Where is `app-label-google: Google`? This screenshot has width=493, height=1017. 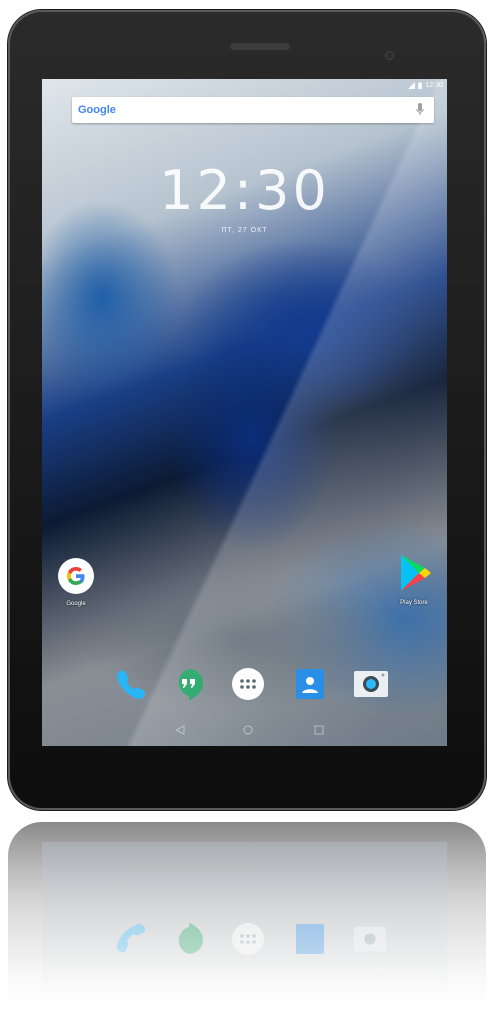
app-label-google: Google is located at coordinates (76, 604).